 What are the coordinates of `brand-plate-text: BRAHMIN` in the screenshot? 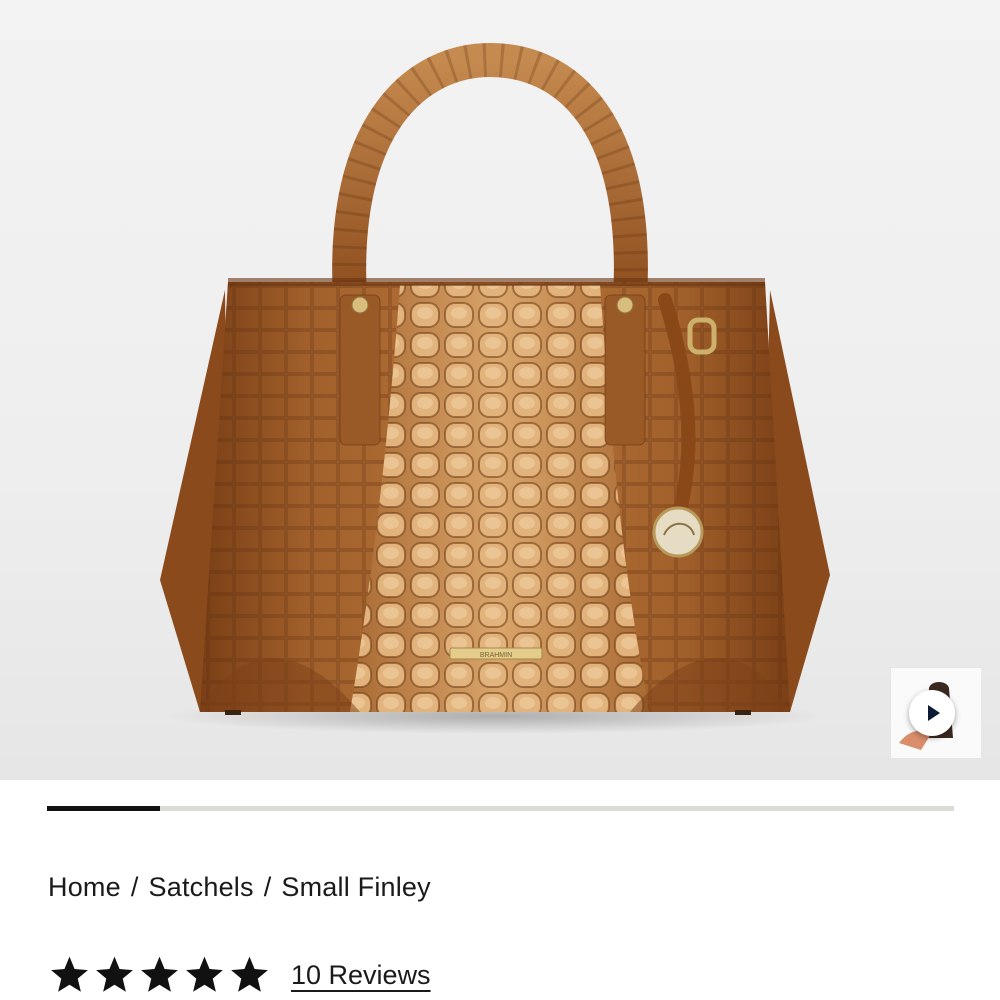 It's located at (496, 655).